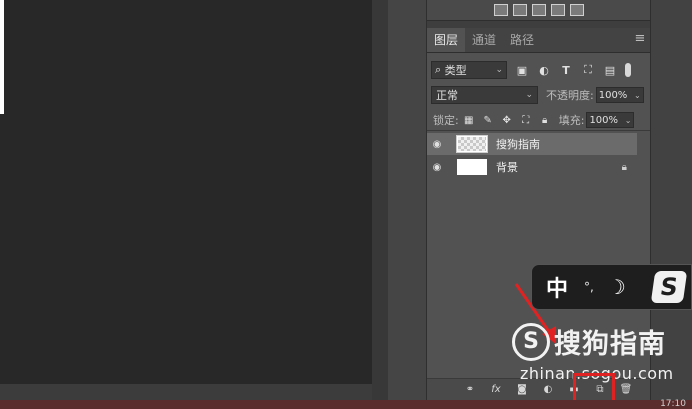 The image size is (692, 409). Describe the element at coordinates (522, 390) in the screenshot. I see `add-mask-icon: ◙` at that location.